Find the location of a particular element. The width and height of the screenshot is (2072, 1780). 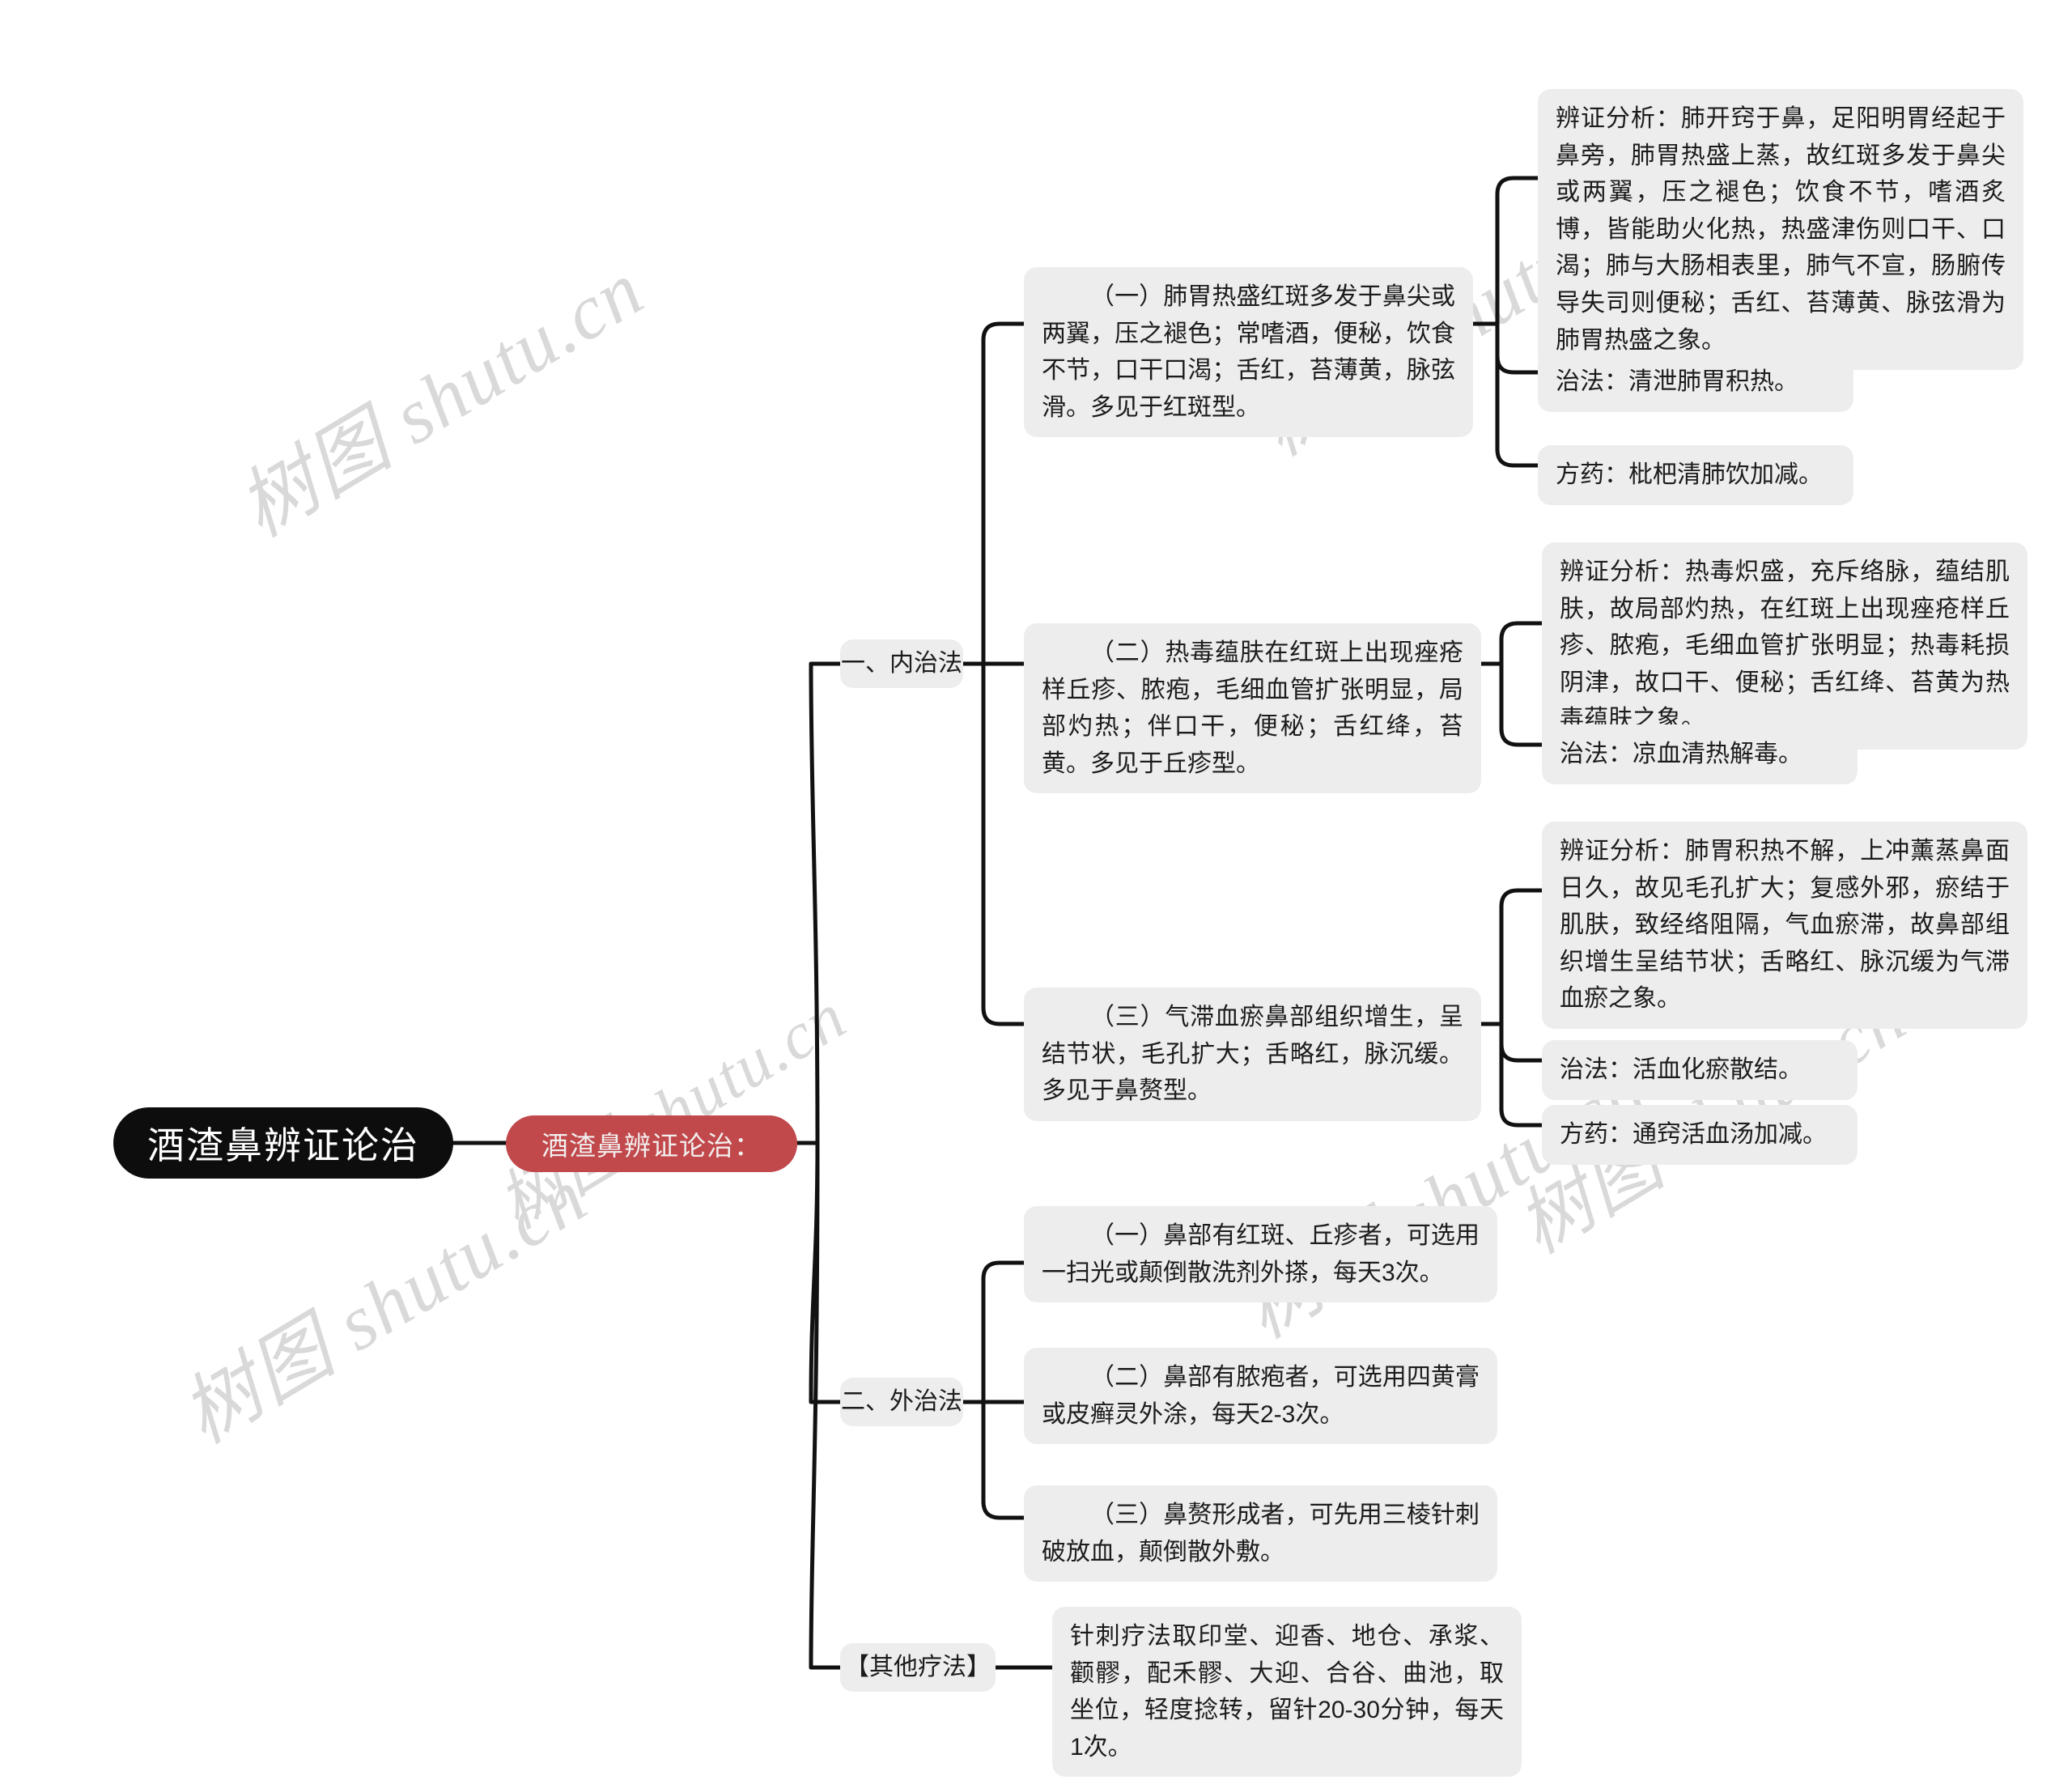

root-node: 酒渣鼻辨证论治 is located at coordinates (283, 1143).